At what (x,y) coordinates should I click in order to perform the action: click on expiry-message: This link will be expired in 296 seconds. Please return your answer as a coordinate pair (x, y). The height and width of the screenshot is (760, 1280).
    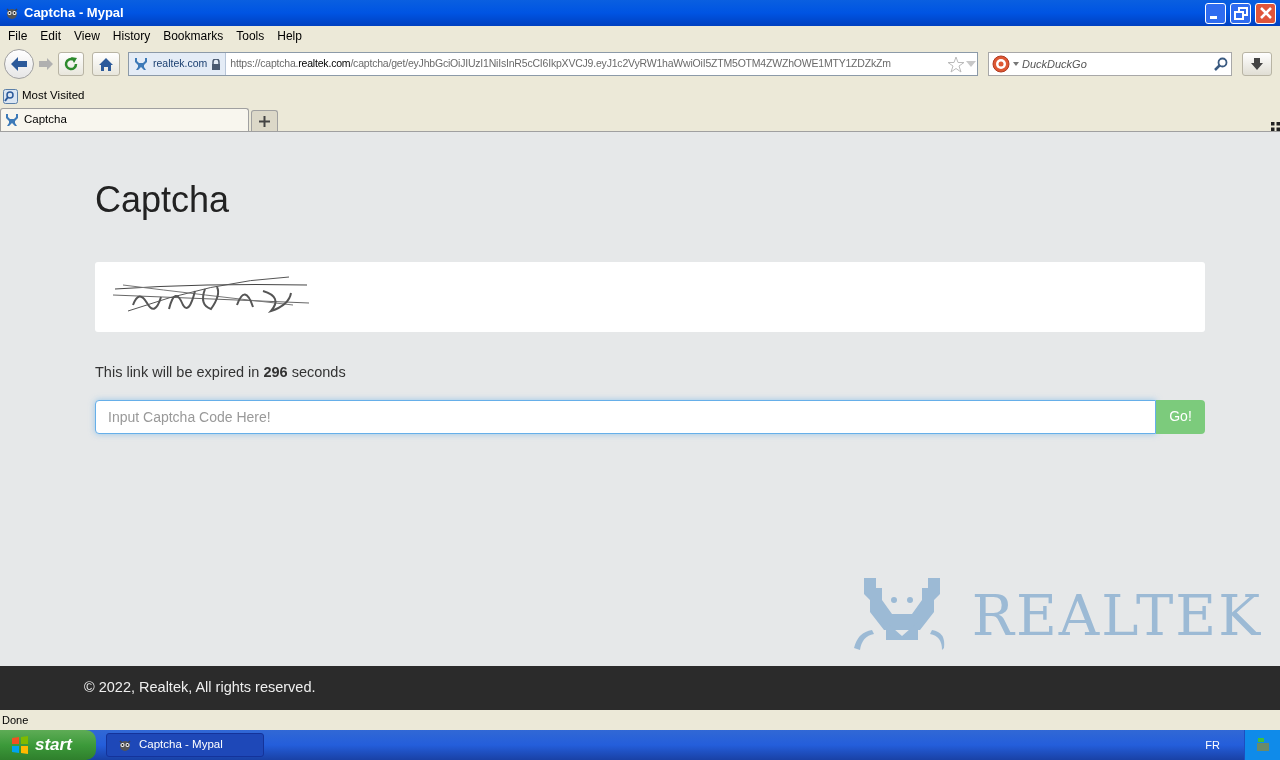
    Looking at the image, I should click on (221, 372).